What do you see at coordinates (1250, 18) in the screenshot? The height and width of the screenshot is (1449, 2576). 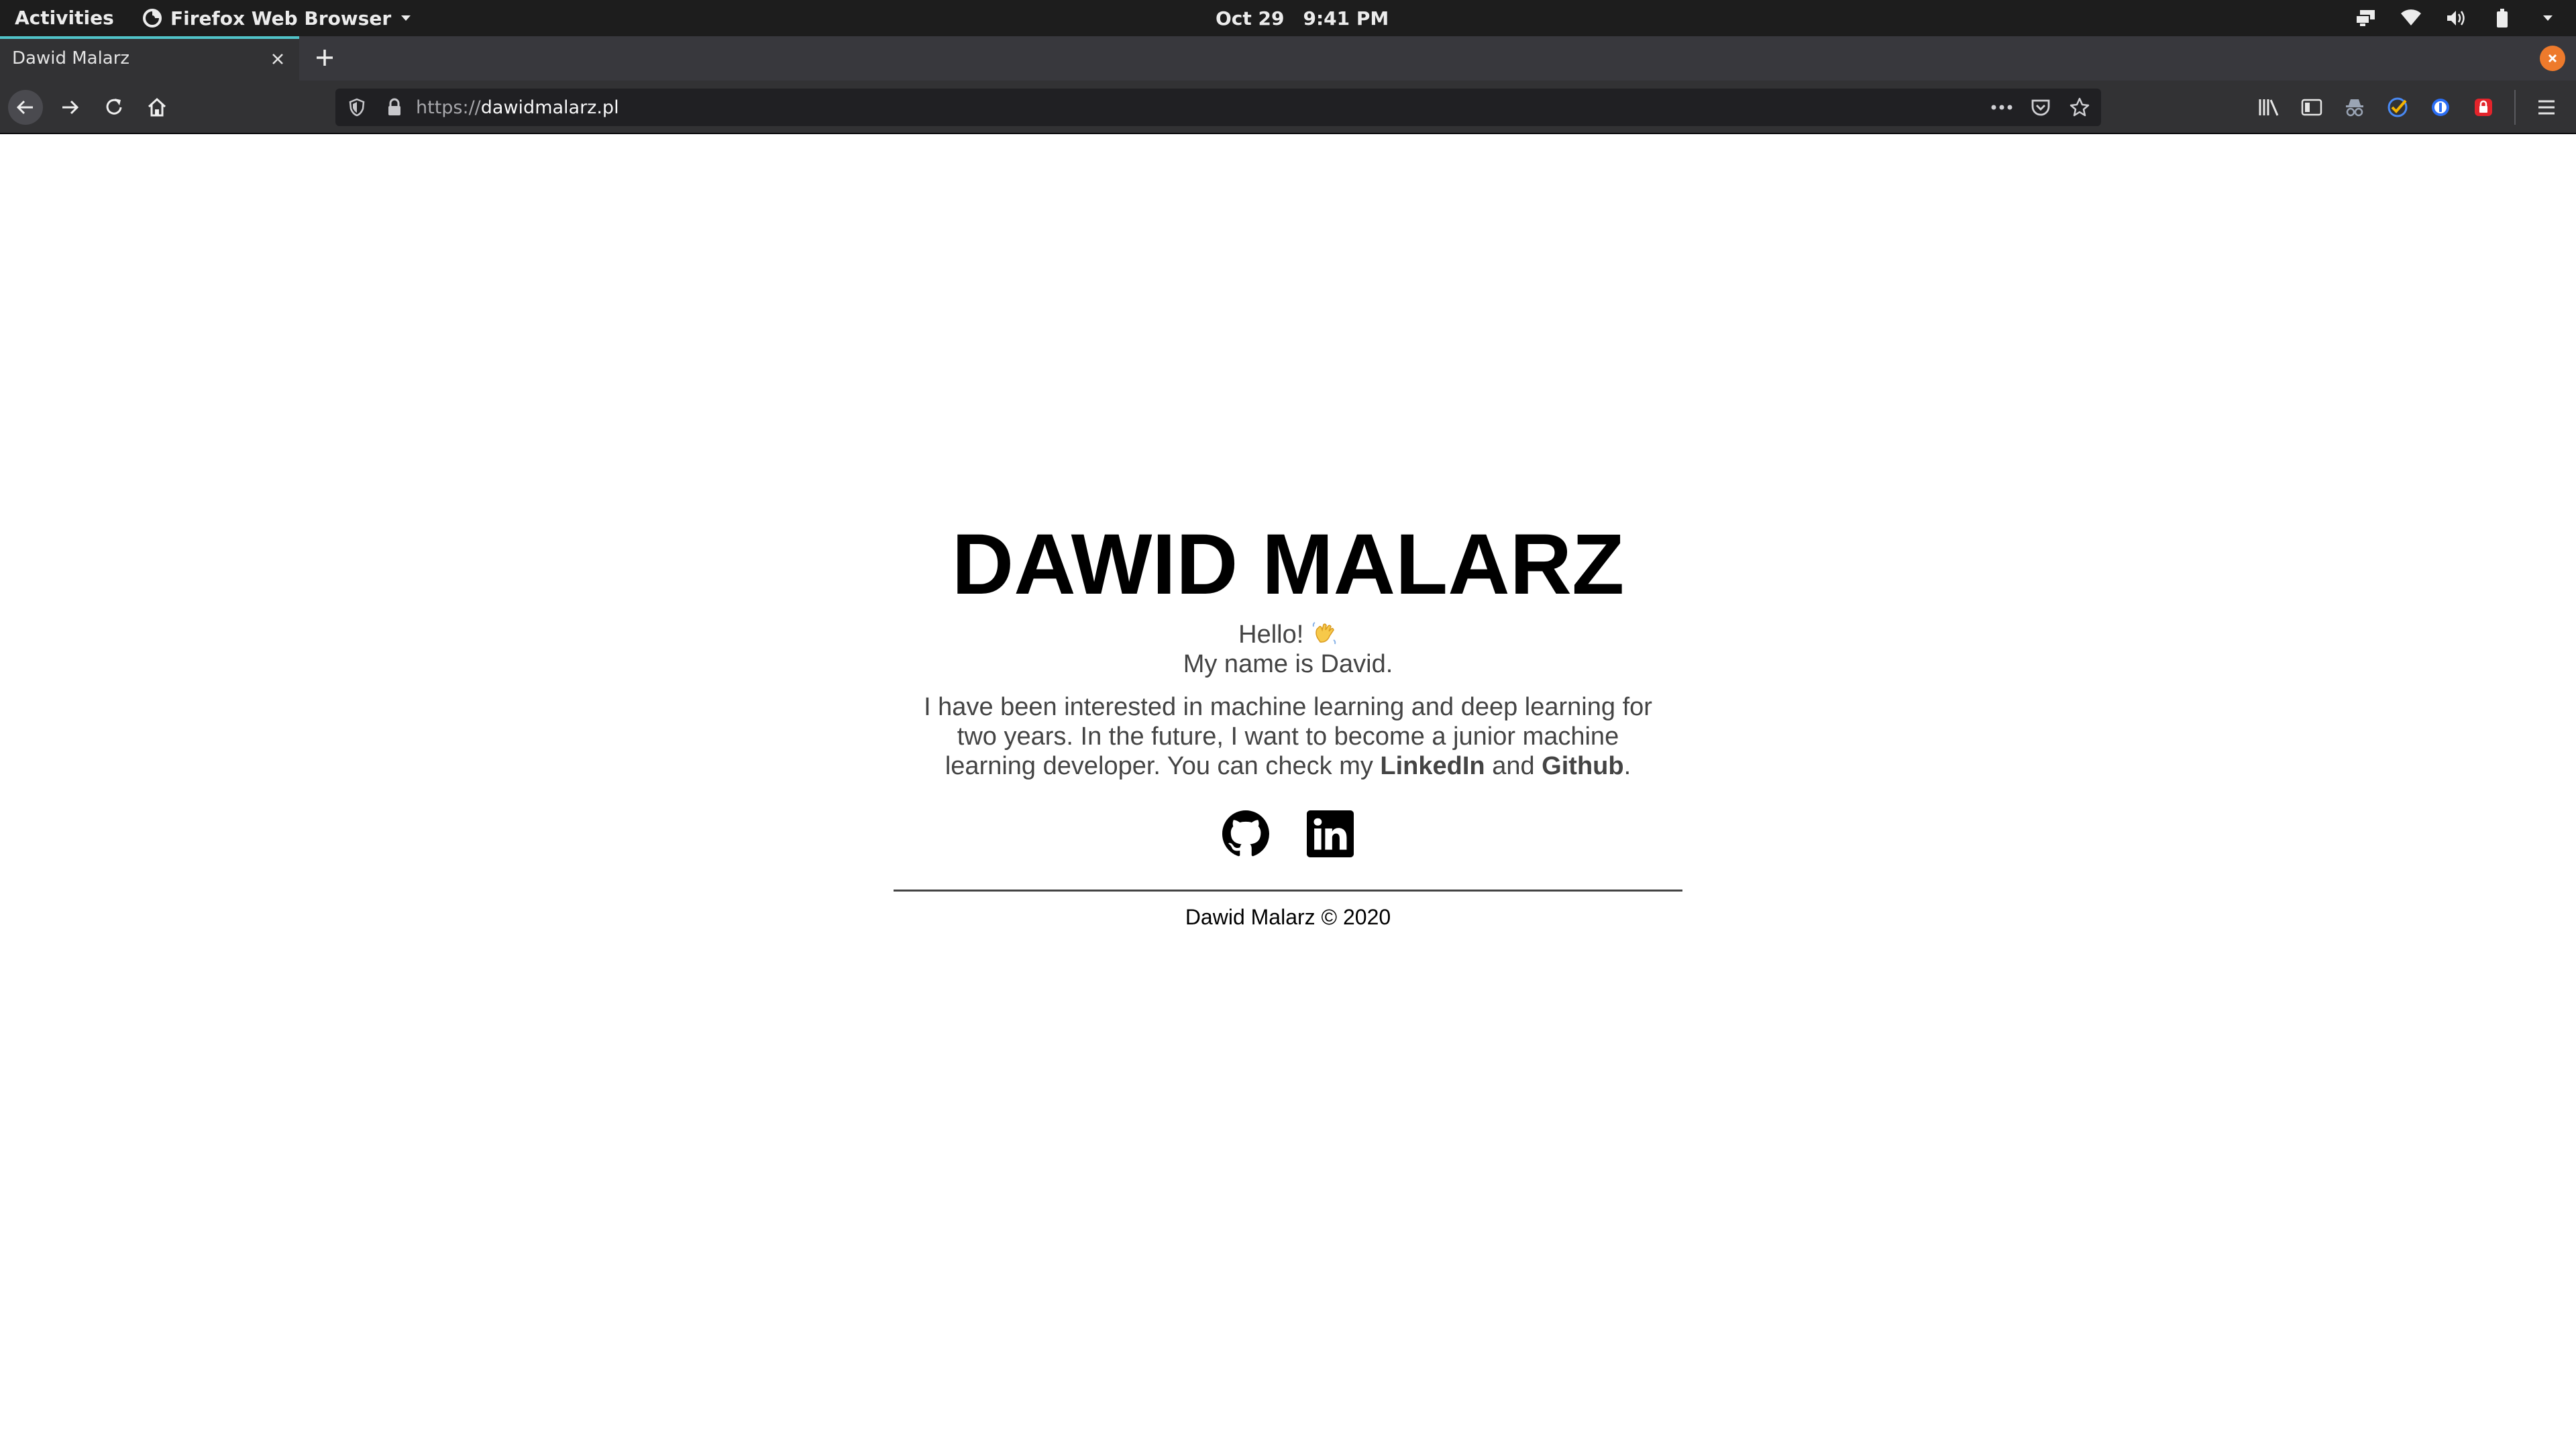 I see `clock-date: Oct 29` at bounding box center [1250, 18].